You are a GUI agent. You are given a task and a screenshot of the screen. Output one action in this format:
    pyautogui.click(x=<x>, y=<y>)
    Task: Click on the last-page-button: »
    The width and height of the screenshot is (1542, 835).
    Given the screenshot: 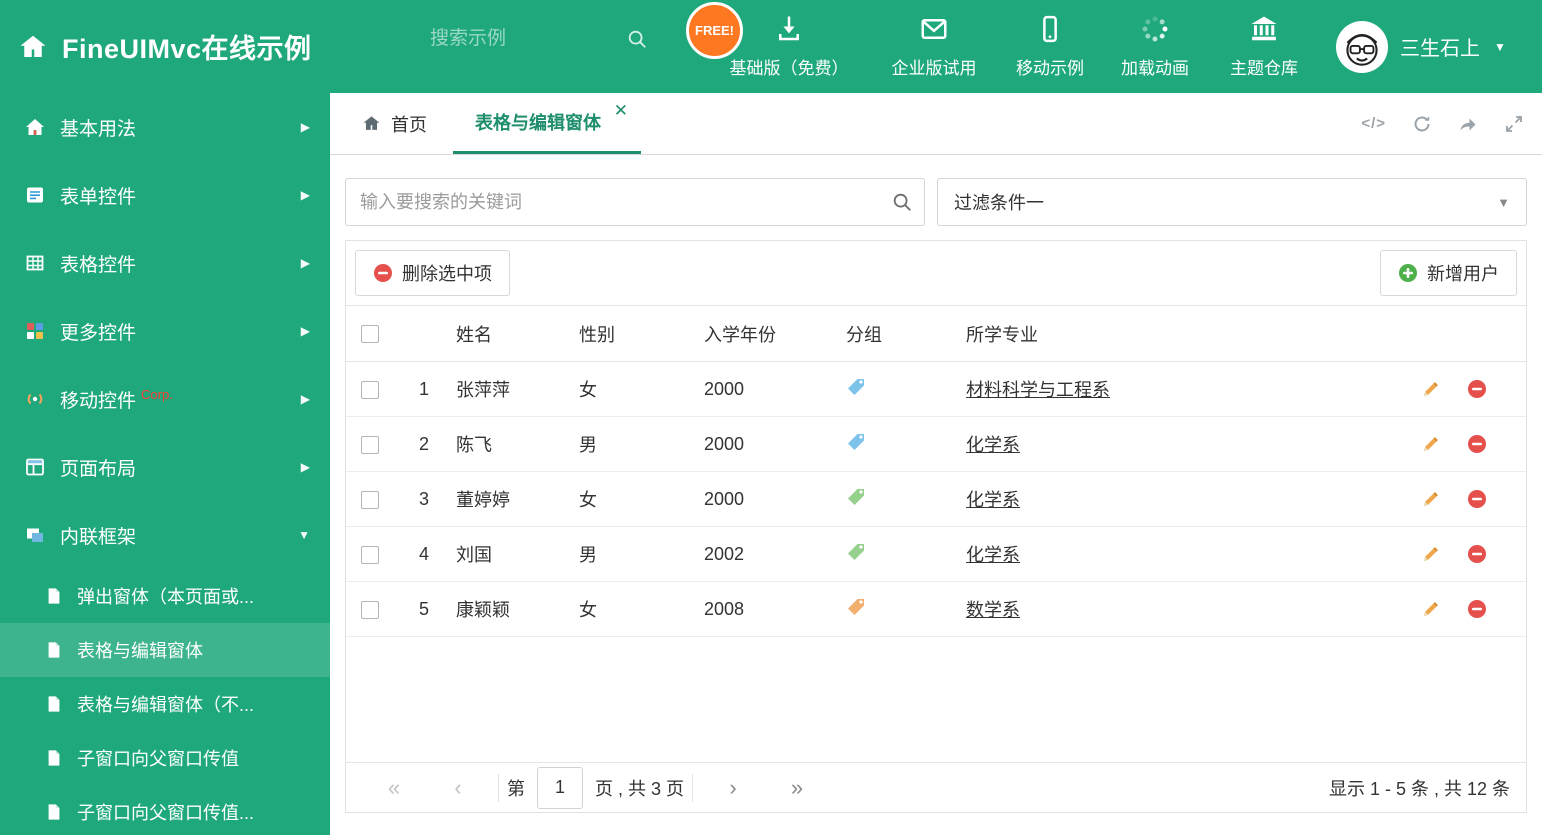 What is the action you would take?
    pyautogui.click(x=797, y=787)
    